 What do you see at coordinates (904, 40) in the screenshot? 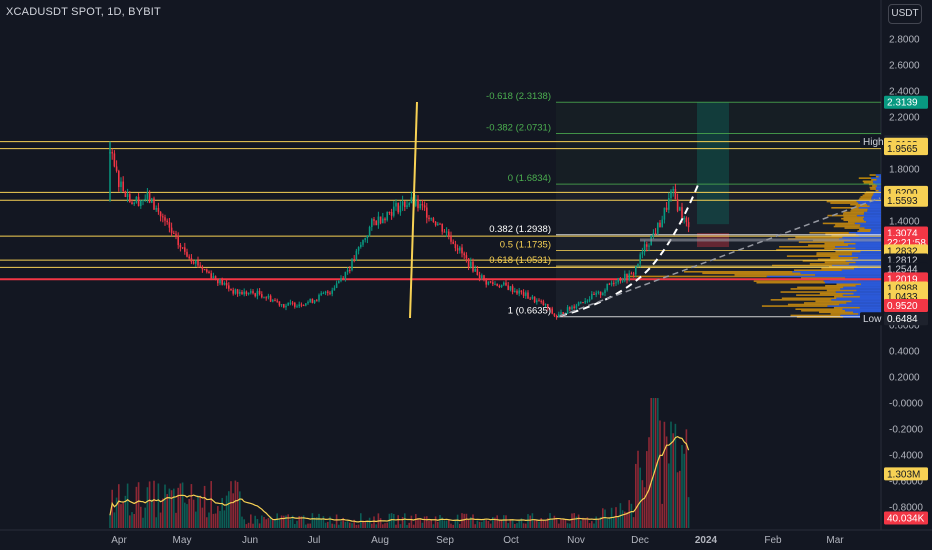
I see `price-tick-label: 2.8000` at bounding box center [904, 40].